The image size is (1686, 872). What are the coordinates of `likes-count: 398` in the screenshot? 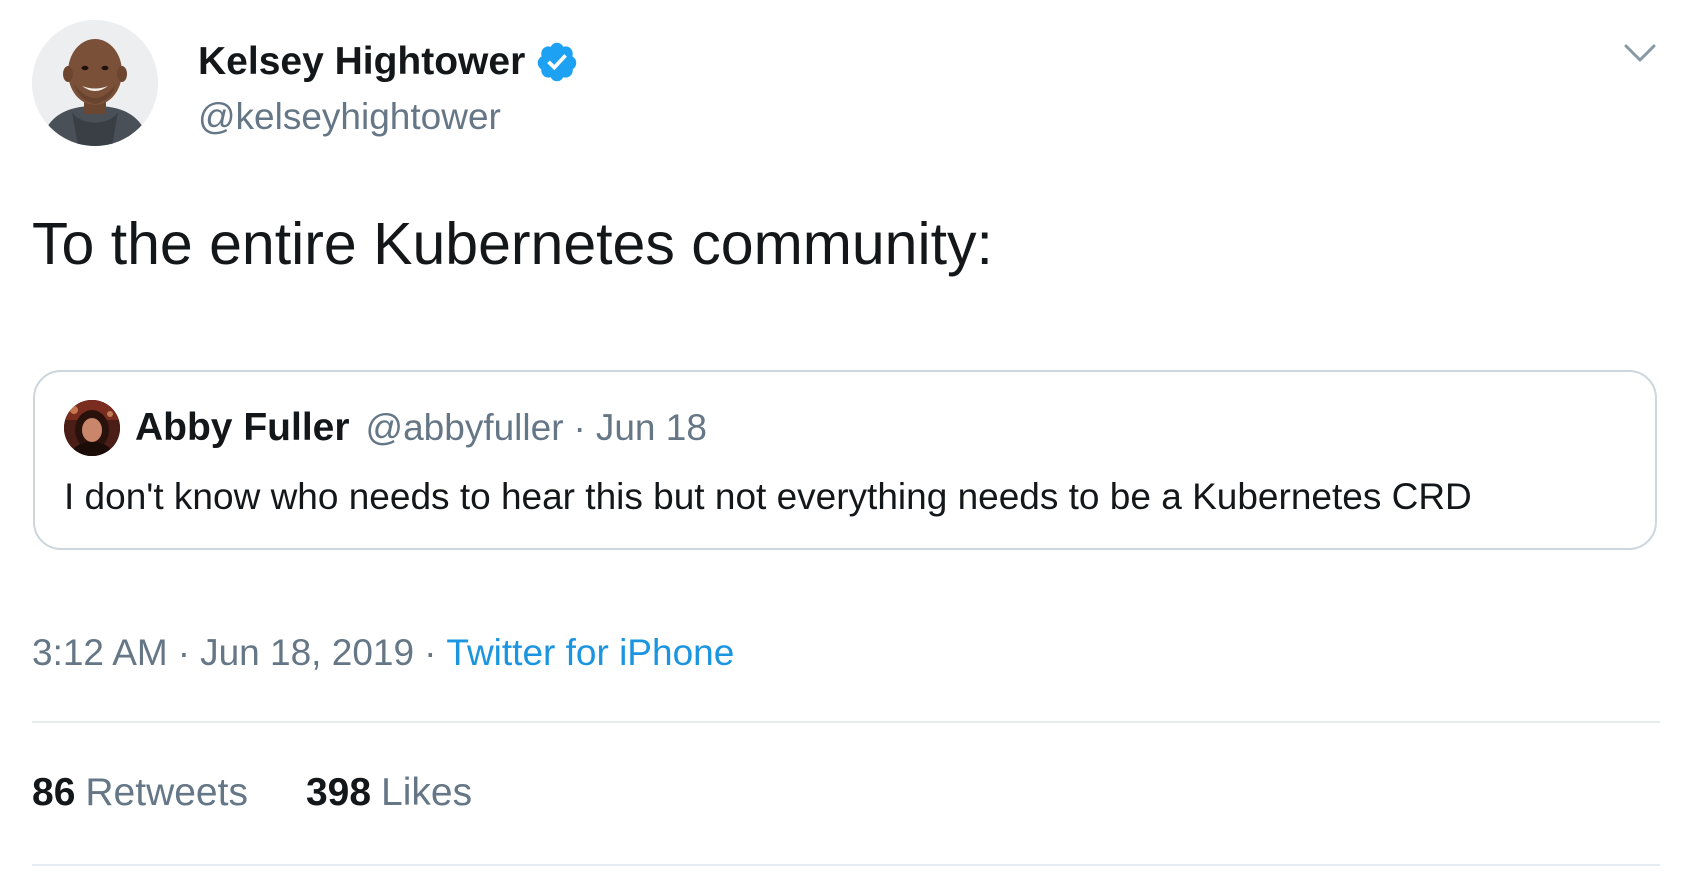 It's located at (338, 792).